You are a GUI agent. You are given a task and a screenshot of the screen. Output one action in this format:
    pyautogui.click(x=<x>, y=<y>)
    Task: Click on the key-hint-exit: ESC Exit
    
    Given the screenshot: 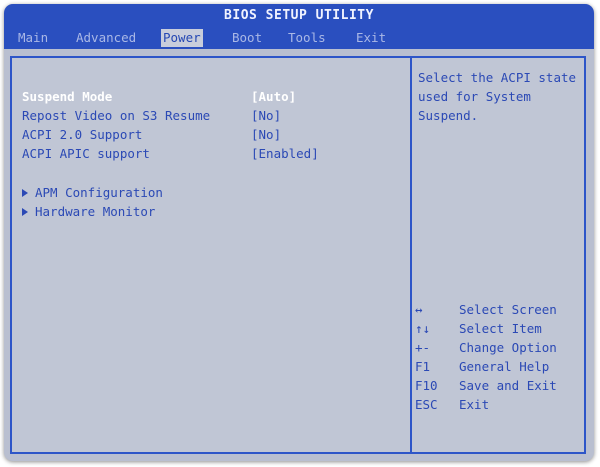 What is the action you would take?
    pyautogui.click(x=500, y=404)
    